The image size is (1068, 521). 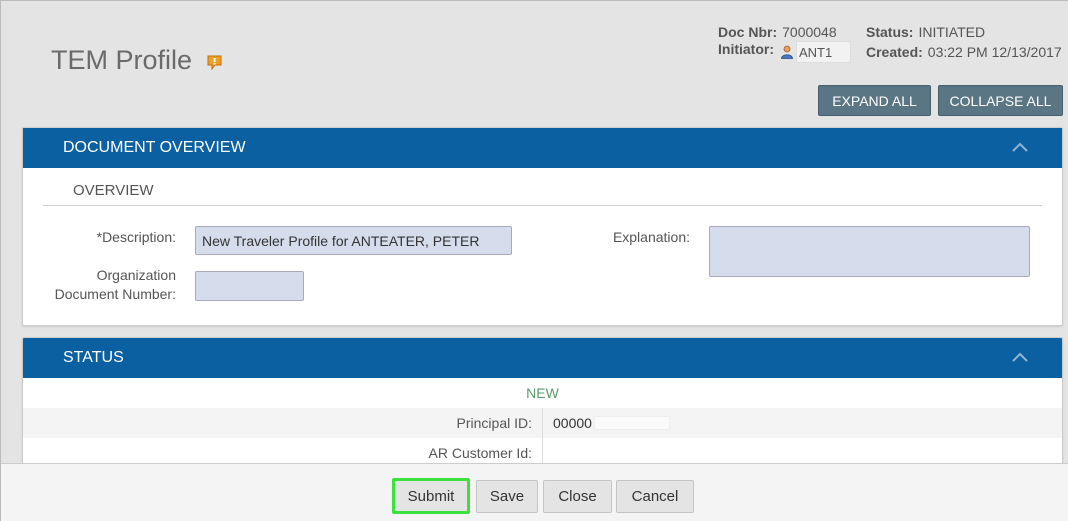 I want to click on submit-button: Submit, so click(x=431, y=496).